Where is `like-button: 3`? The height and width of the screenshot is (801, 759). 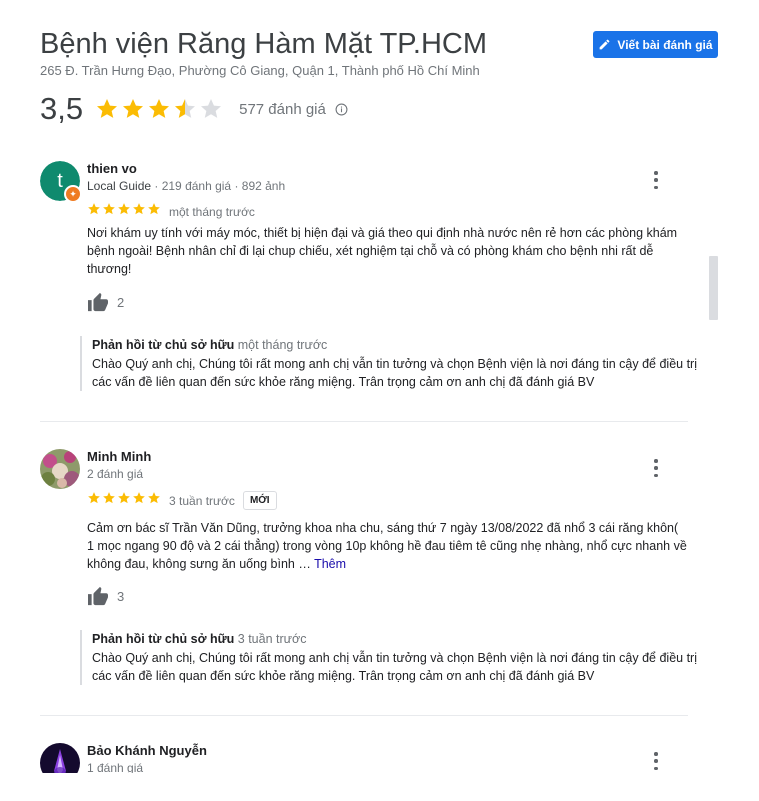
like-button: 3 is located at coordinates (105, 596).